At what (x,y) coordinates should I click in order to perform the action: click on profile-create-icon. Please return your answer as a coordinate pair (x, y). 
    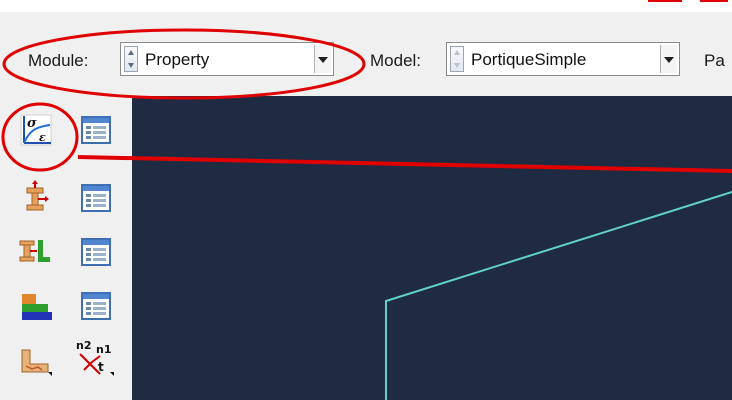
    Looking at the image, I should click on (36, 252).